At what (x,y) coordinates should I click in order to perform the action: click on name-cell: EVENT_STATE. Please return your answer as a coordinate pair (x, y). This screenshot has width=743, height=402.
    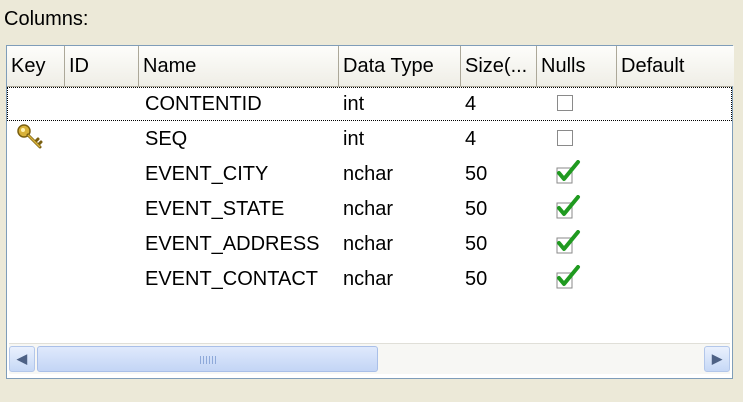
    Looking at the image, I should click on (214, 209).